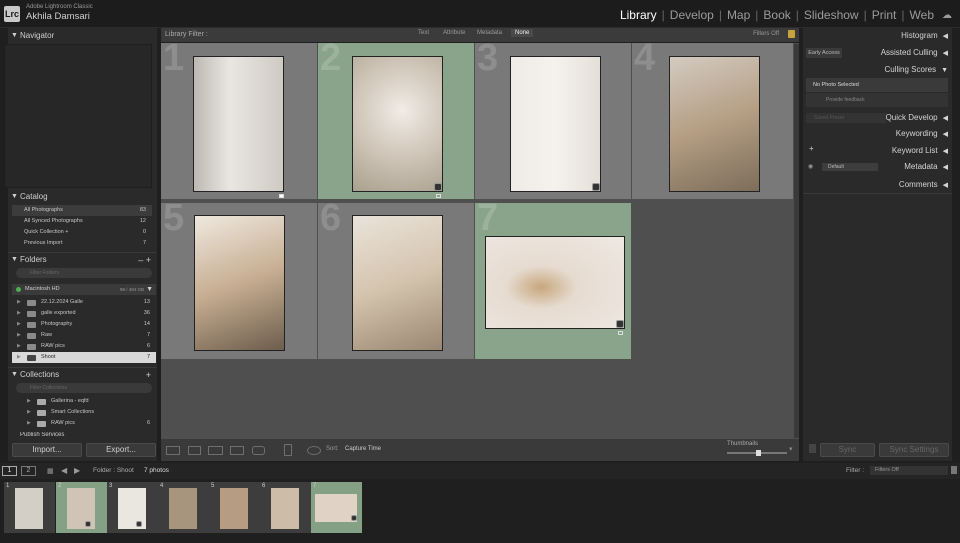  What do you see at coordinates (850, 167) in the screenshot?
I see `metadata-preset-dropdown: Default` at bounding box center [850, 167].